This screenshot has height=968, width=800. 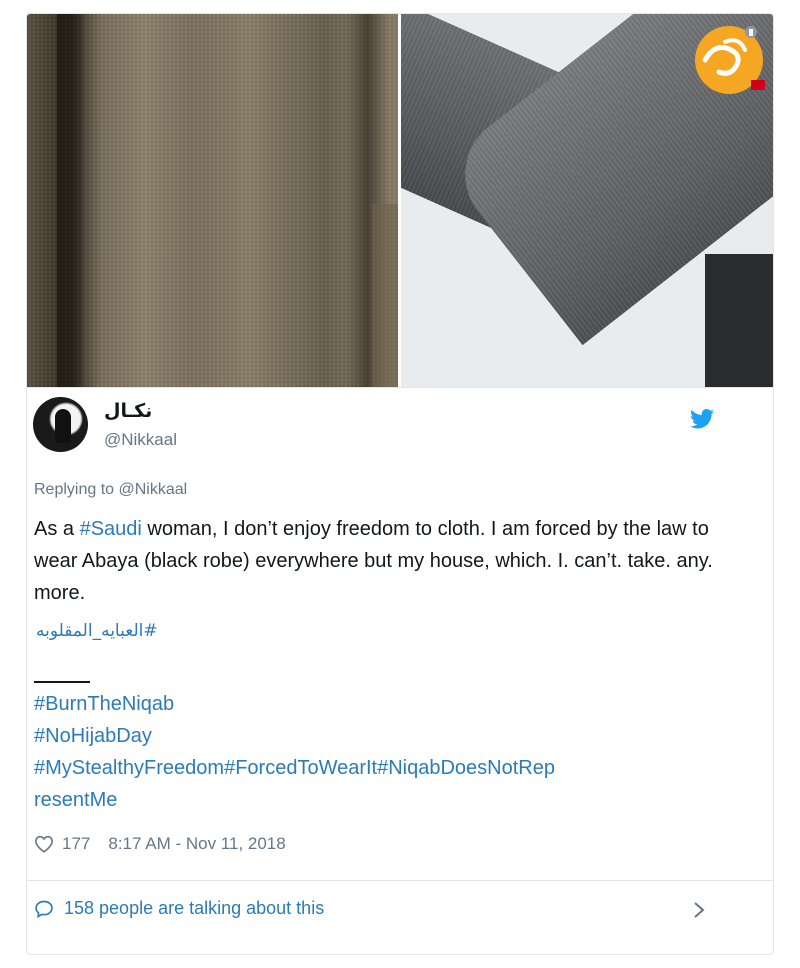 I want to click on avatar, so click(x=60, y=424).